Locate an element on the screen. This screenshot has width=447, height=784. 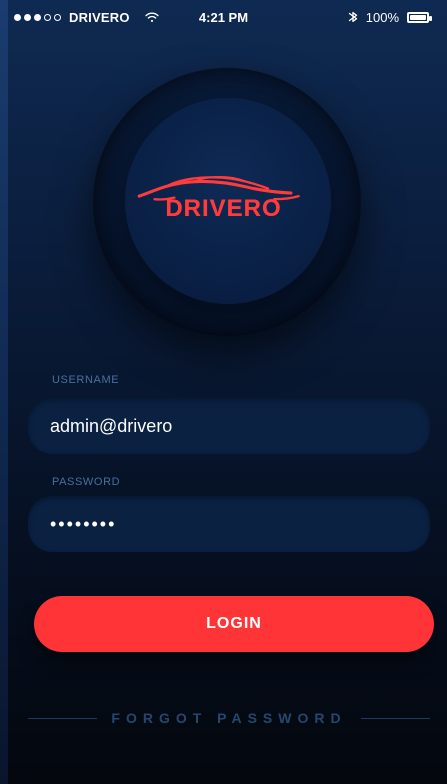
divider-left is located at coordinates (63, 718).